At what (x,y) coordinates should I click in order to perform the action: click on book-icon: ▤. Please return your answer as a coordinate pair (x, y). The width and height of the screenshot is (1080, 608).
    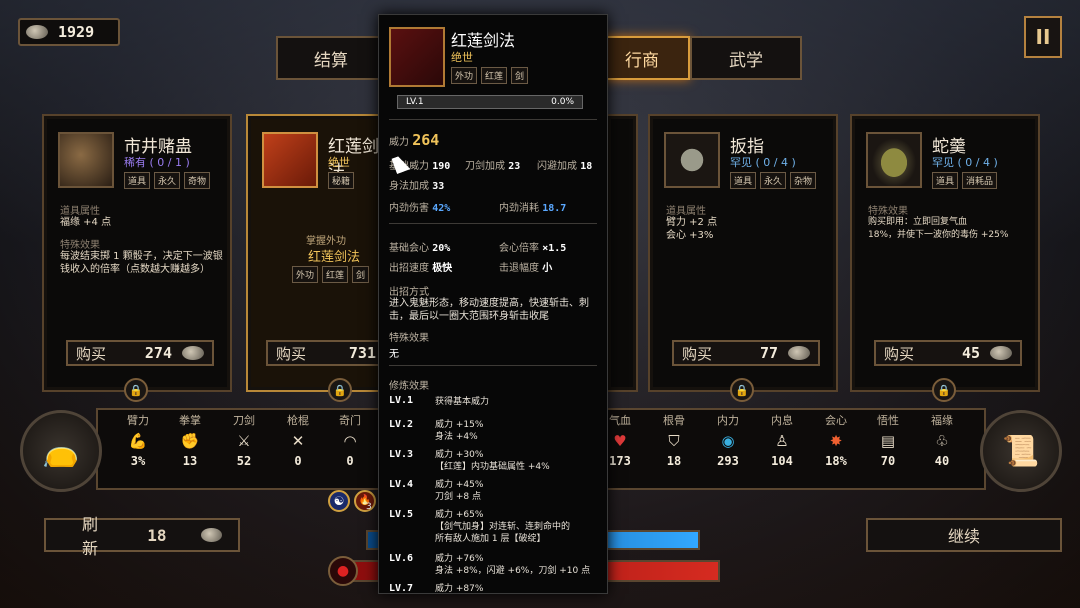
    Looking at the image, I should click on (888, 441).